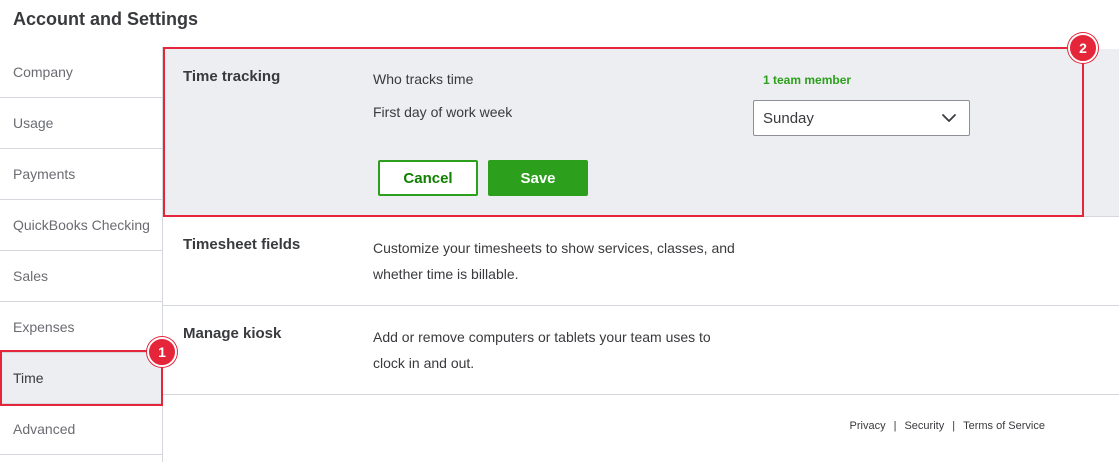  What do you see at coordinates (428, 178) in the screenshot?
I see `cancel-button: Cancel` at bounding box center [428, 178].